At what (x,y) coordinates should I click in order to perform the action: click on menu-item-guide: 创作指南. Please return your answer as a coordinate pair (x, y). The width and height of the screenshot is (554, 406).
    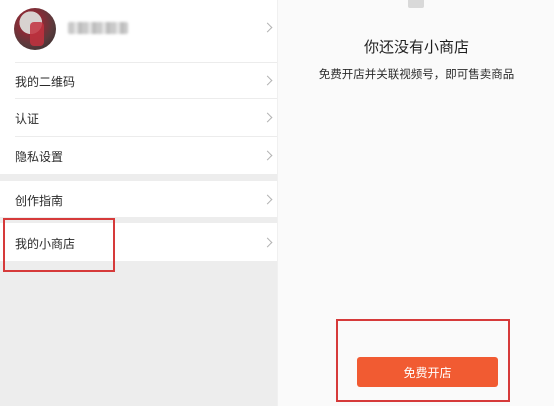
    Looking at the image, I should click on (138, 199).